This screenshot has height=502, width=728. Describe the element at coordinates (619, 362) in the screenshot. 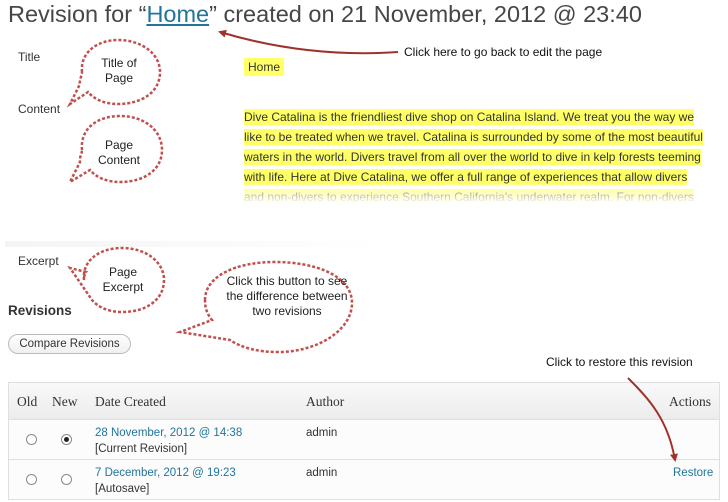

I see `note-restore: Click to restore this revision` at that location.